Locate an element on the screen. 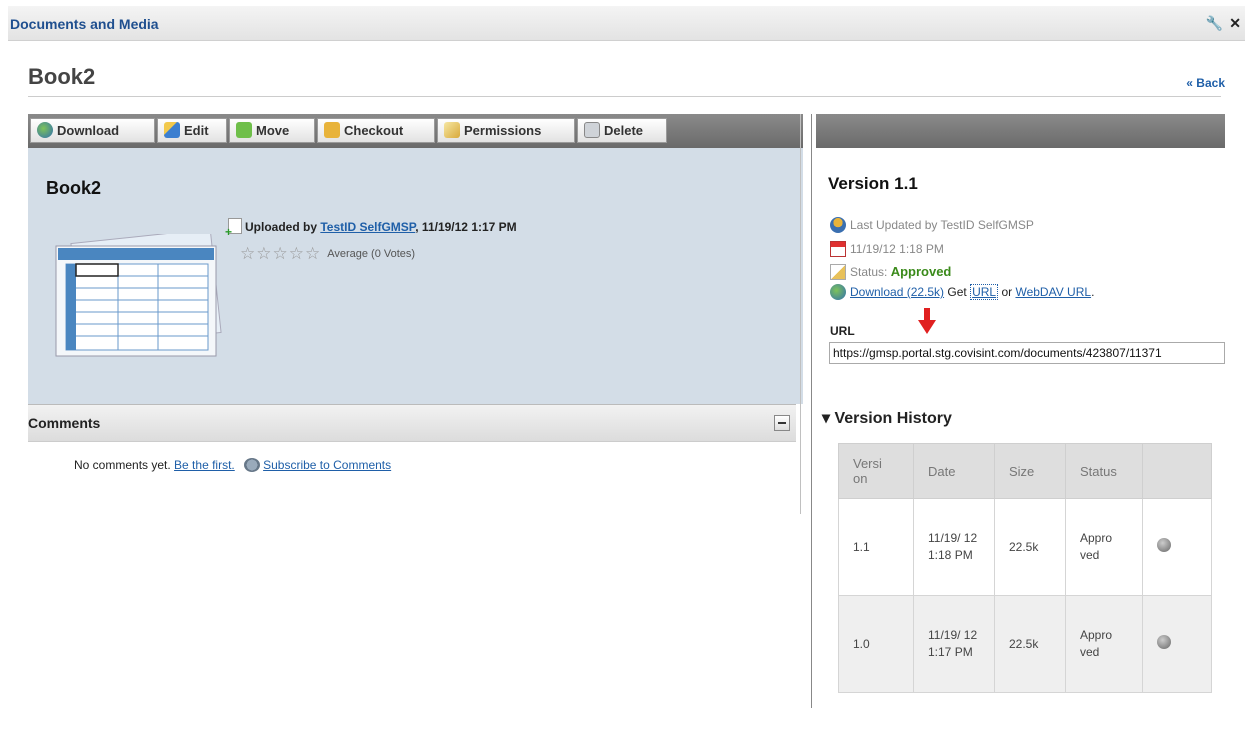 The height and width of the screenshot is (731, 1253). move-icon is located at coordinates (244, 130).